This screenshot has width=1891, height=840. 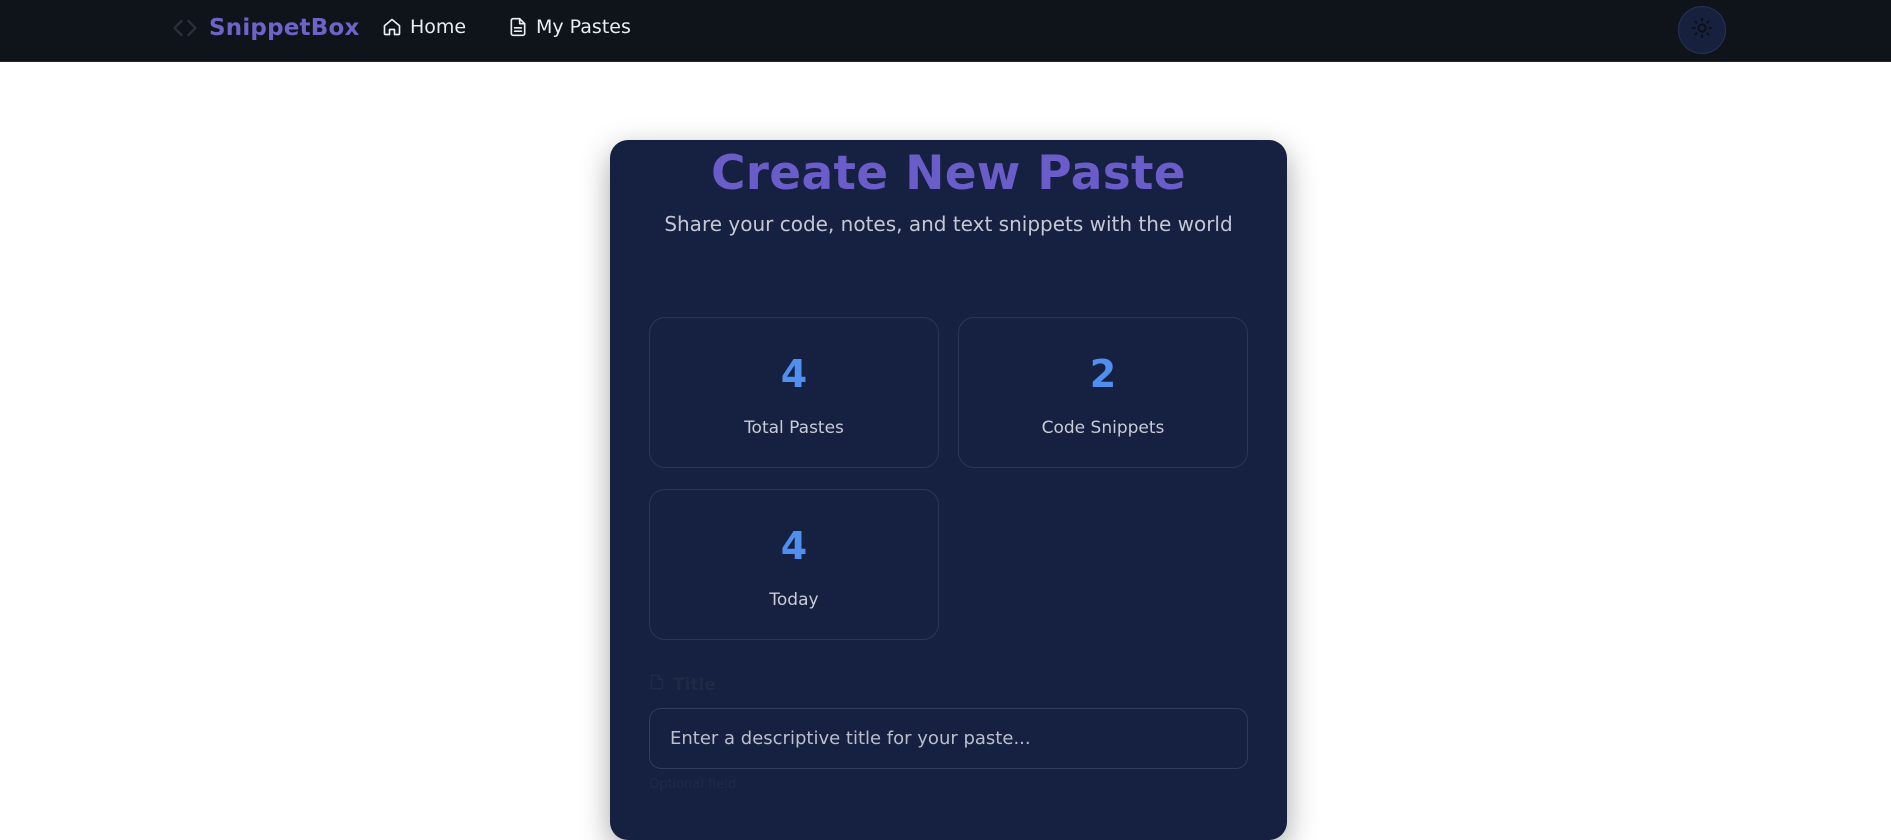 What do you see at coordinates (945, 31) in the screenshot?
I see `top-navbar: SnippetBox Home My Pastes` at bounding box center [945, 31].